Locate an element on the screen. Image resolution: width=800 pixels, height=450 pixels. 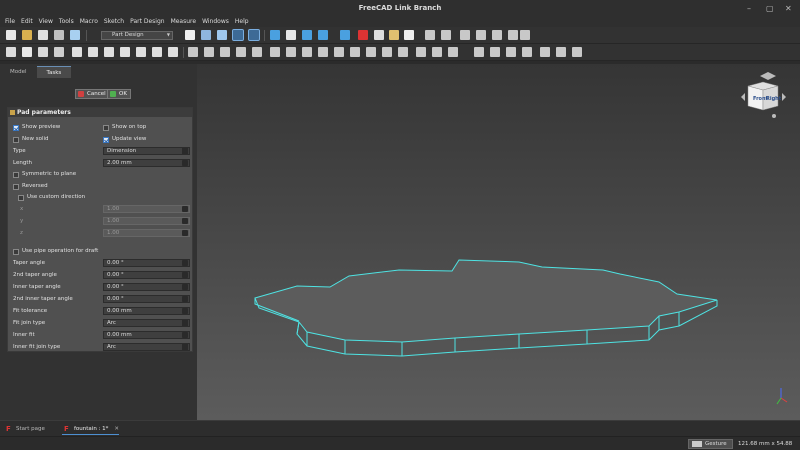
run-macro-icon is located at coordinates (409, 35).